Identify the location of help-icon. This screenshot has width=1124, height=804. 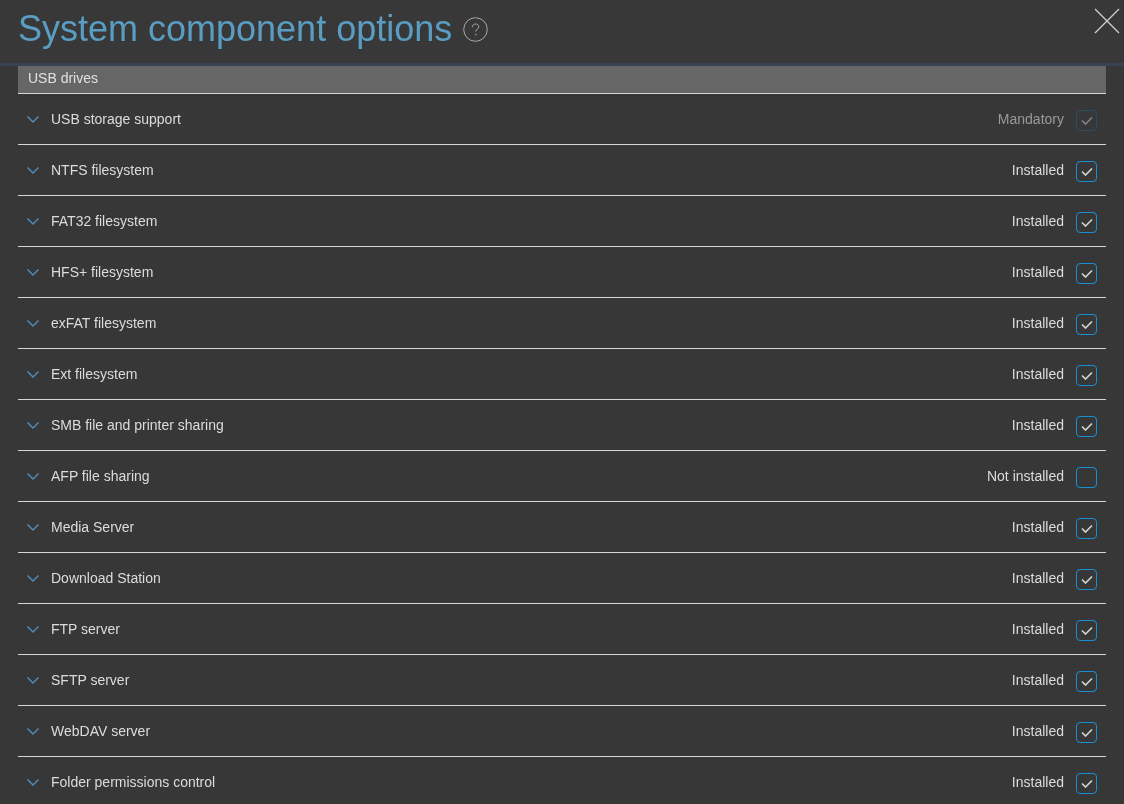
(476, 29).